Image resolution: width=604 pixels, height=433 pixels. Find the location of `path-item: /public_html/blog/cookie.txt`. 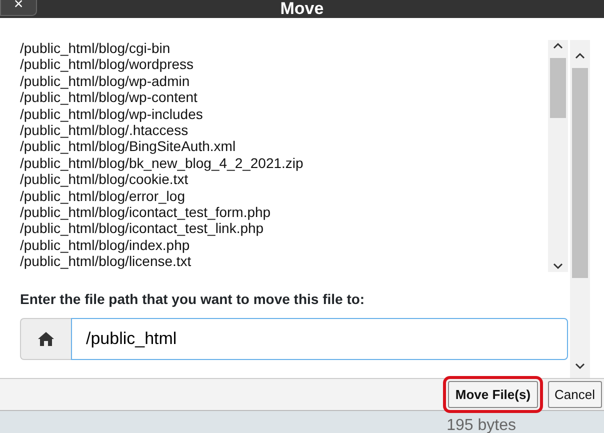

path-item: /public_html/blog/cookie.txt is located at coordinates (284, 179).